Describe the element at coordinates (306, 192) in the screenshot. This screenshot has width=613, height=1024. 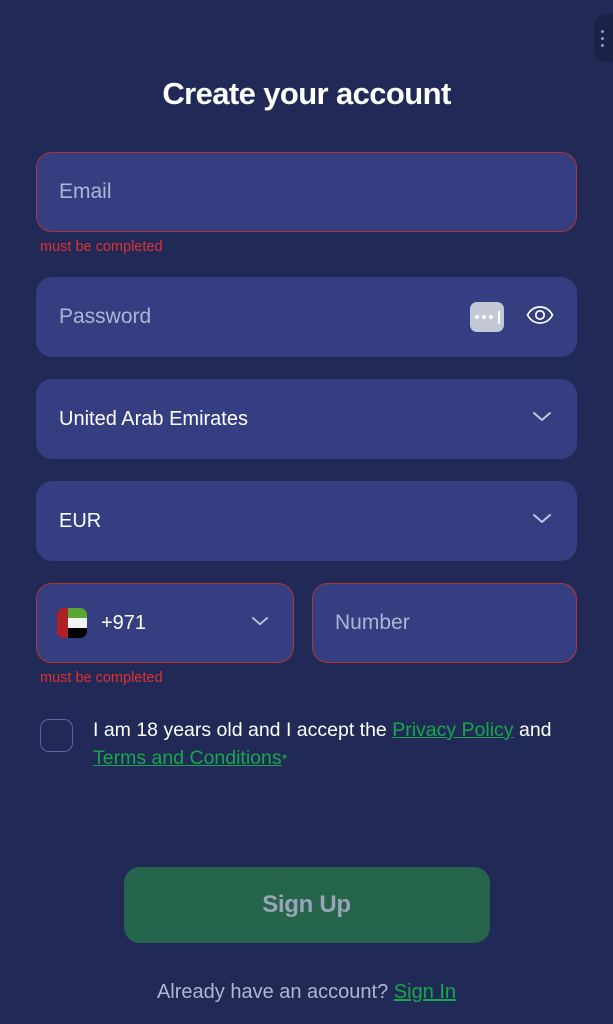
I see `email-input: Email` at that location.